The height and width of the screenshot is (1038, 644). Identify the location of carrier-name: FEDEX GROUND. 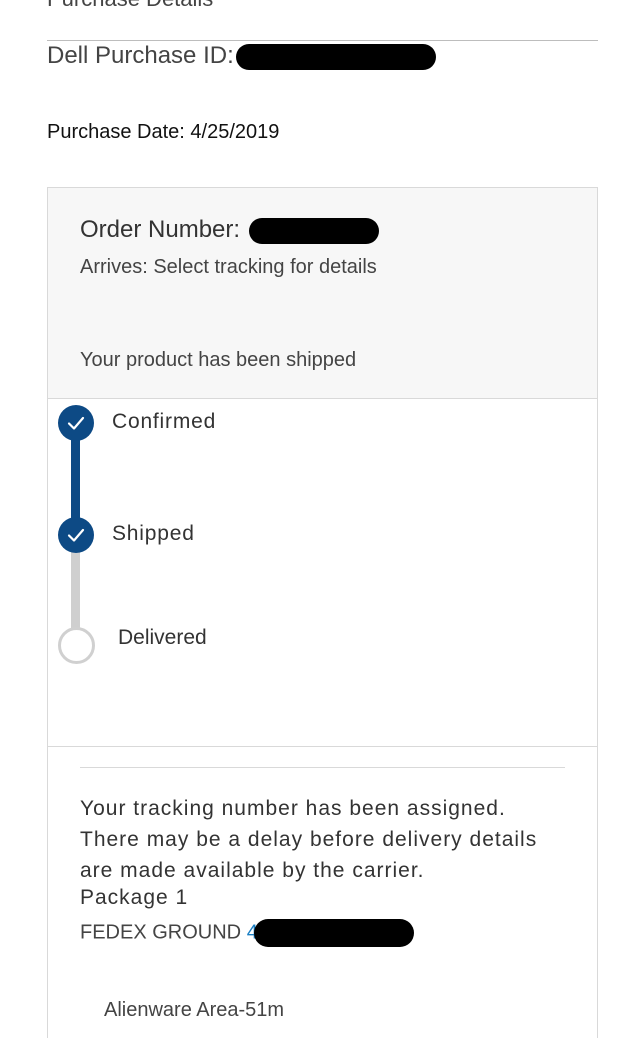
(161, 932).